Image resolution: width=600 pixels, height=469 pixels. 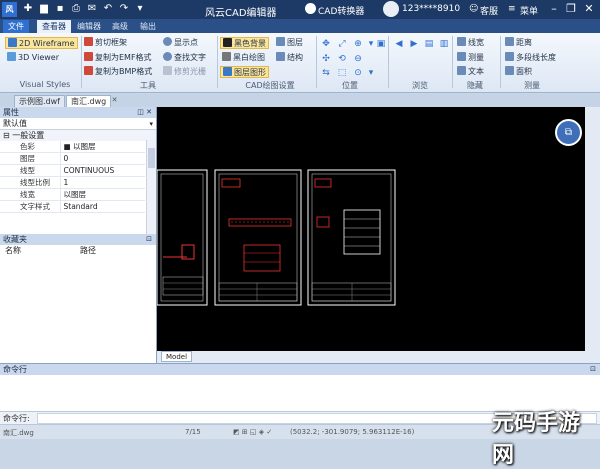 I want to click on red-block, so click(x=323, y=183).